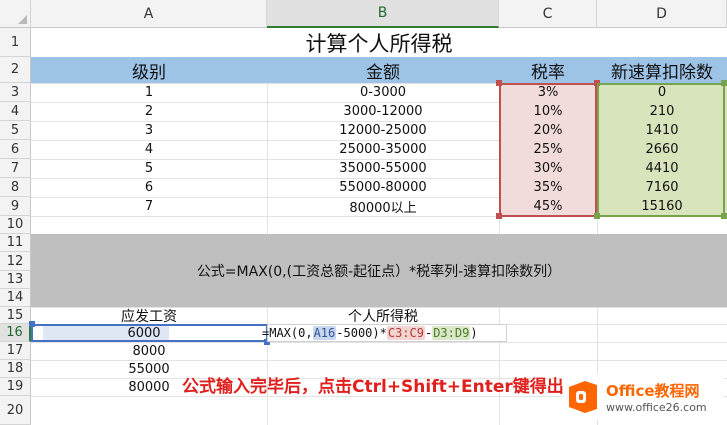 The width and height of the screenshot is (727, 425). What do you see at coordinates (149, 187) in the screenshot?
I see `cell-a8: 6` at bounding box center [149, 187].